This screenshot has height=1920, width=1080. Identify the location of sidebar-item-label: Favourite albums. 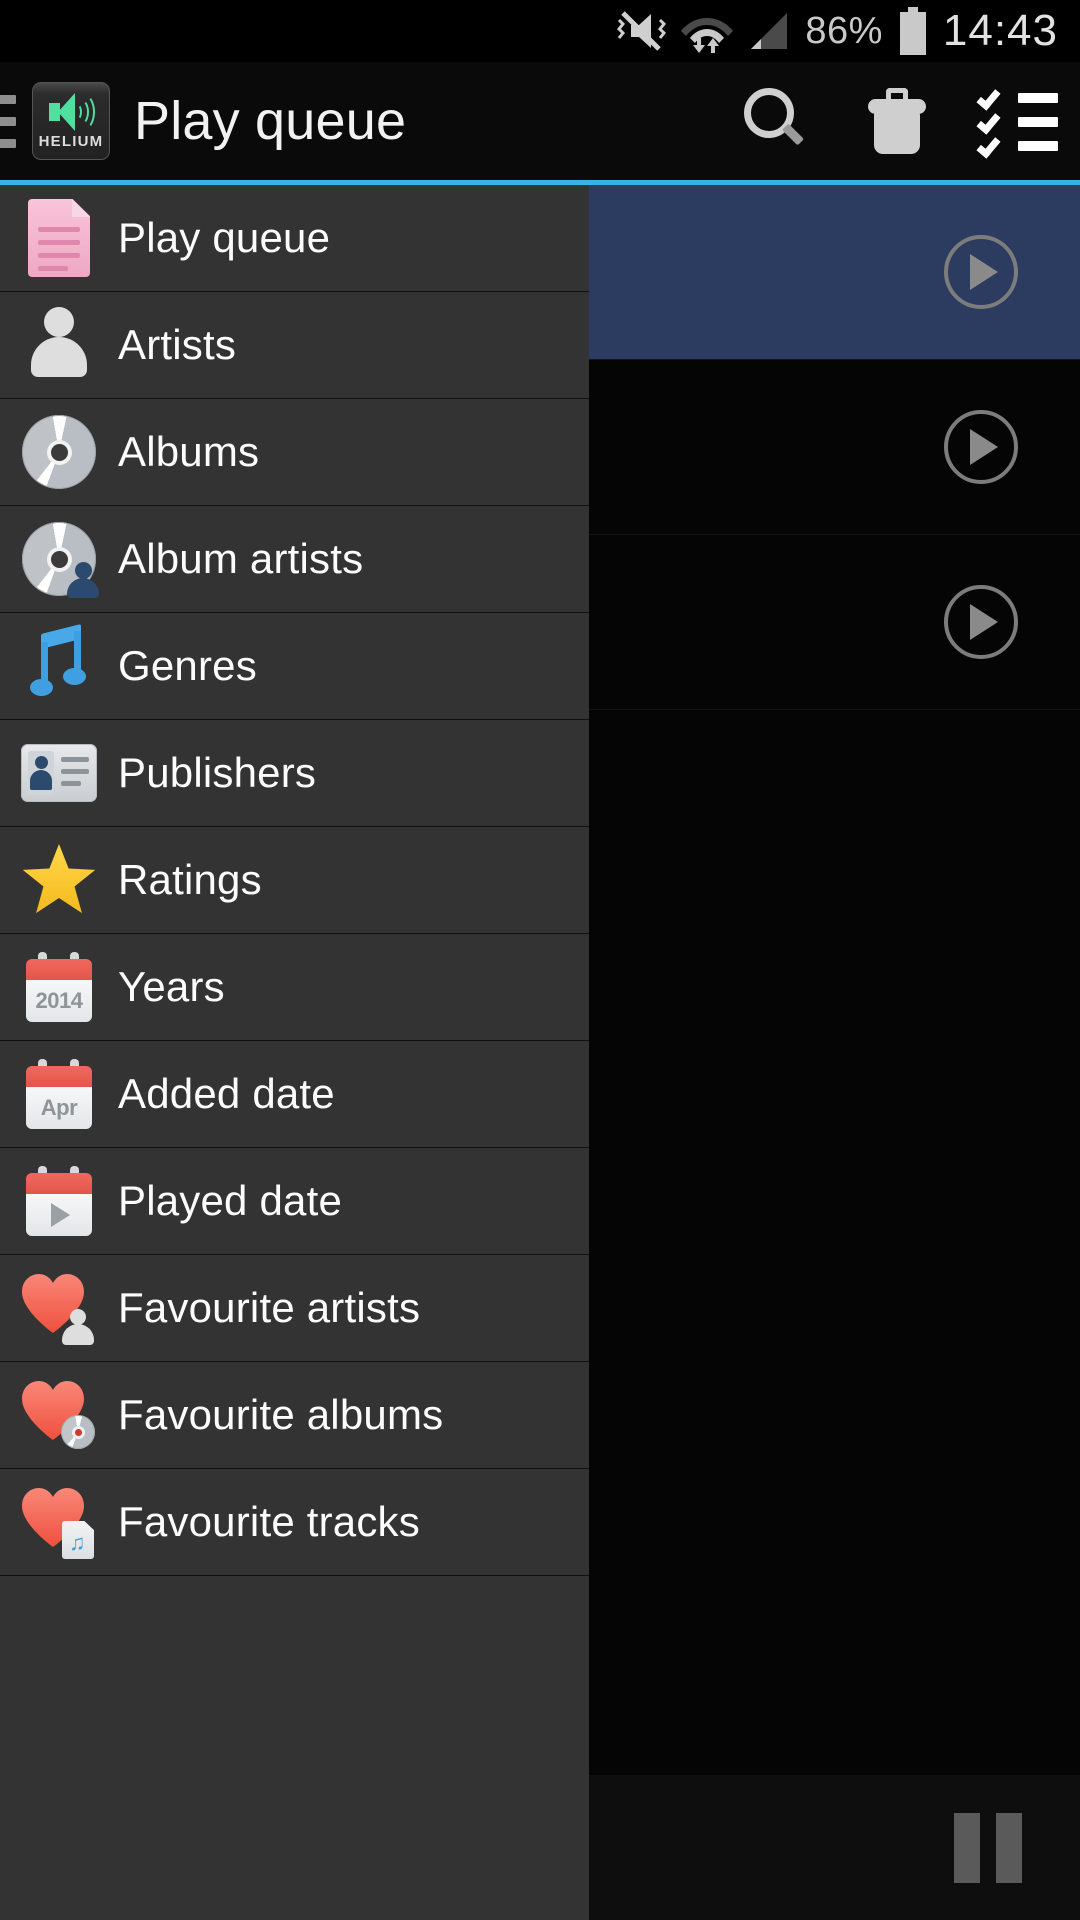
(281, 1414).